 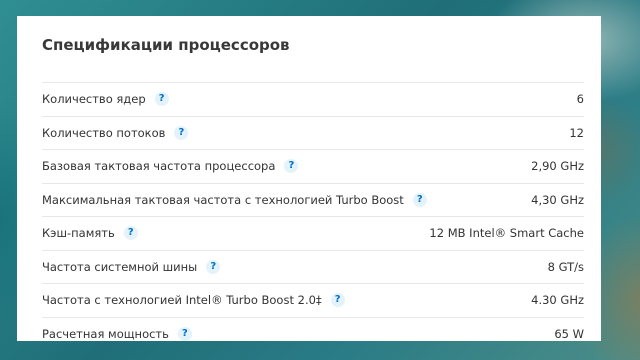 I want to click on spec-value: 12 MB Intel® Smart Cache, so click(x=506, y=233).